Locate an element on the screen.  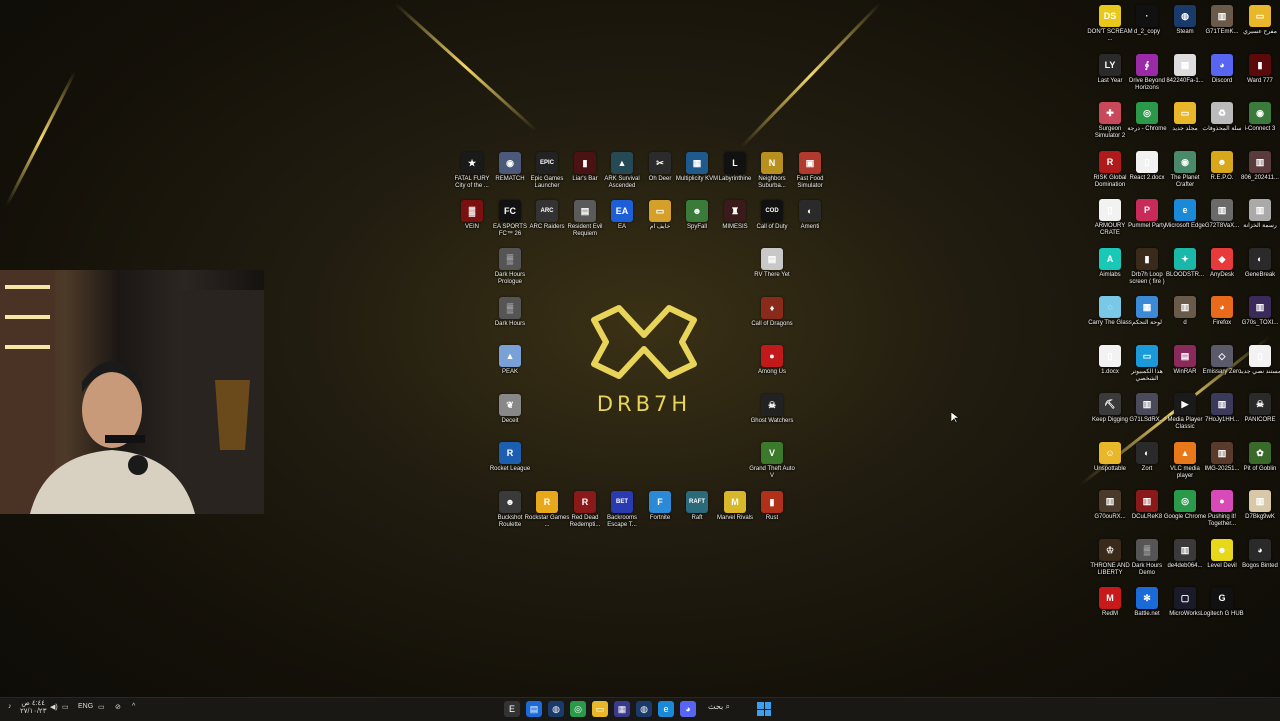
app-icon: F is located at coordinates (660, 502).